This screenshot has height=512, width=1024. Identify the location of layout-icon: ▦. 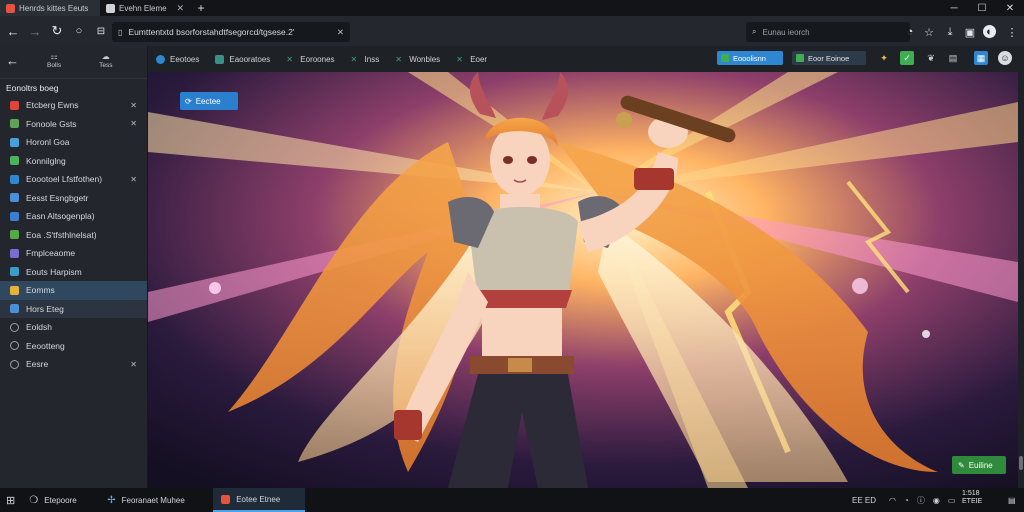
(981, 58).